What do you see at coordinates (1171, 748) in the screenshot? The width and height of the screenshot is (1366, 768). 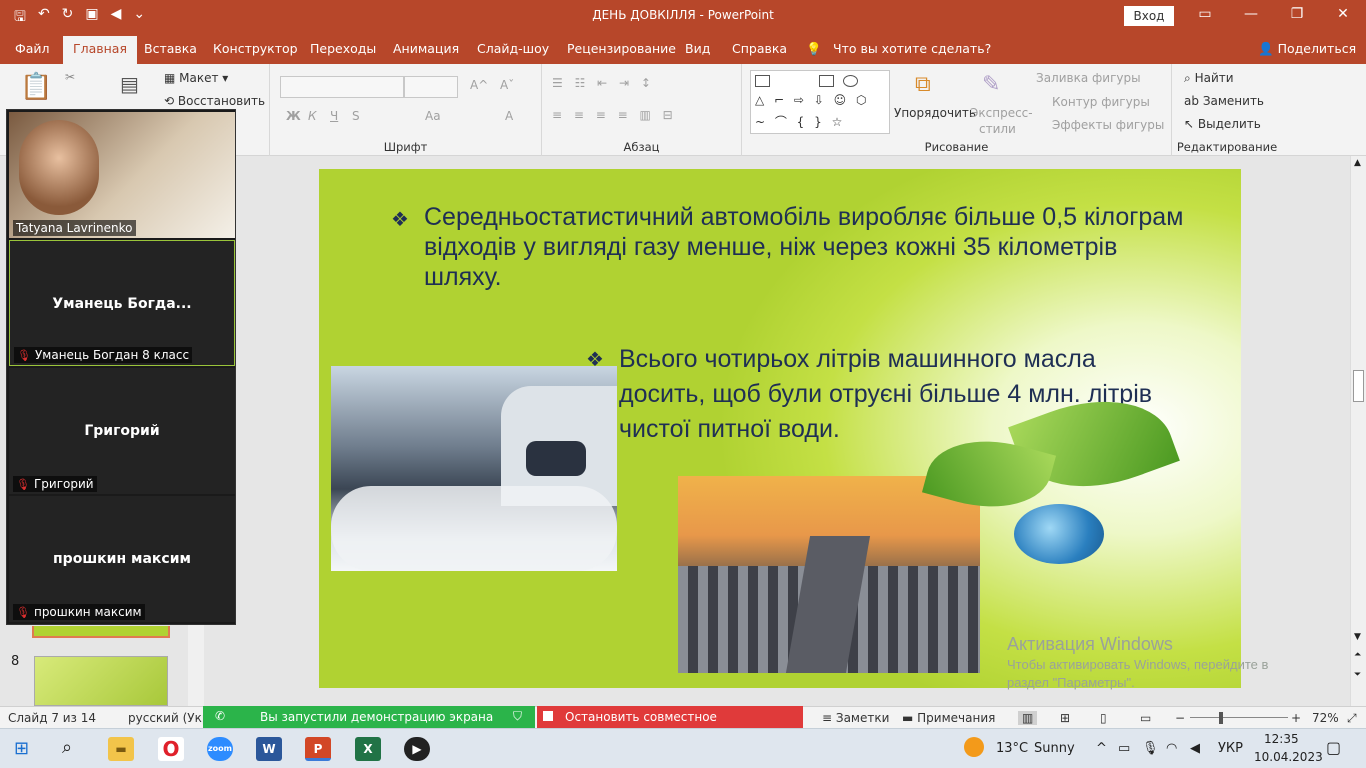 I see `wifi-icon: ◠` at bounding box center [1171, 748].